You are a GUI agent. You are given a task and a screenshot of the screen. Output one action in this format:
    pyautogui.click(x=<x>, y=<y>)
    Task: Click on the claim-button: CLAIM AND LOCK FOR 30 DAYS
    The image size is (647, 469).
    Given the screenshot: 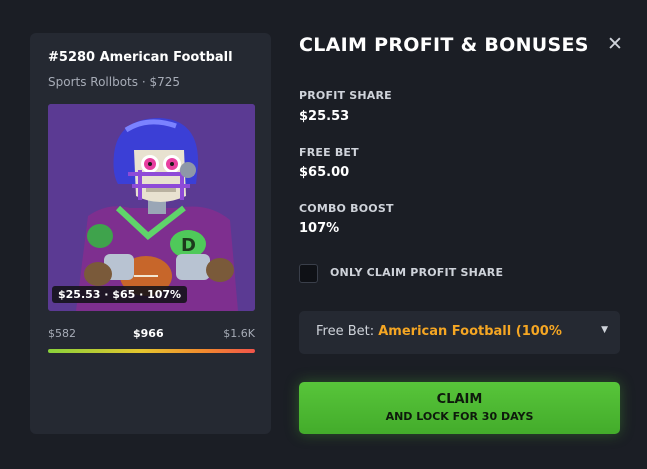 What is the action you would take?
    pyautogui.click(x=459, y=408)
    